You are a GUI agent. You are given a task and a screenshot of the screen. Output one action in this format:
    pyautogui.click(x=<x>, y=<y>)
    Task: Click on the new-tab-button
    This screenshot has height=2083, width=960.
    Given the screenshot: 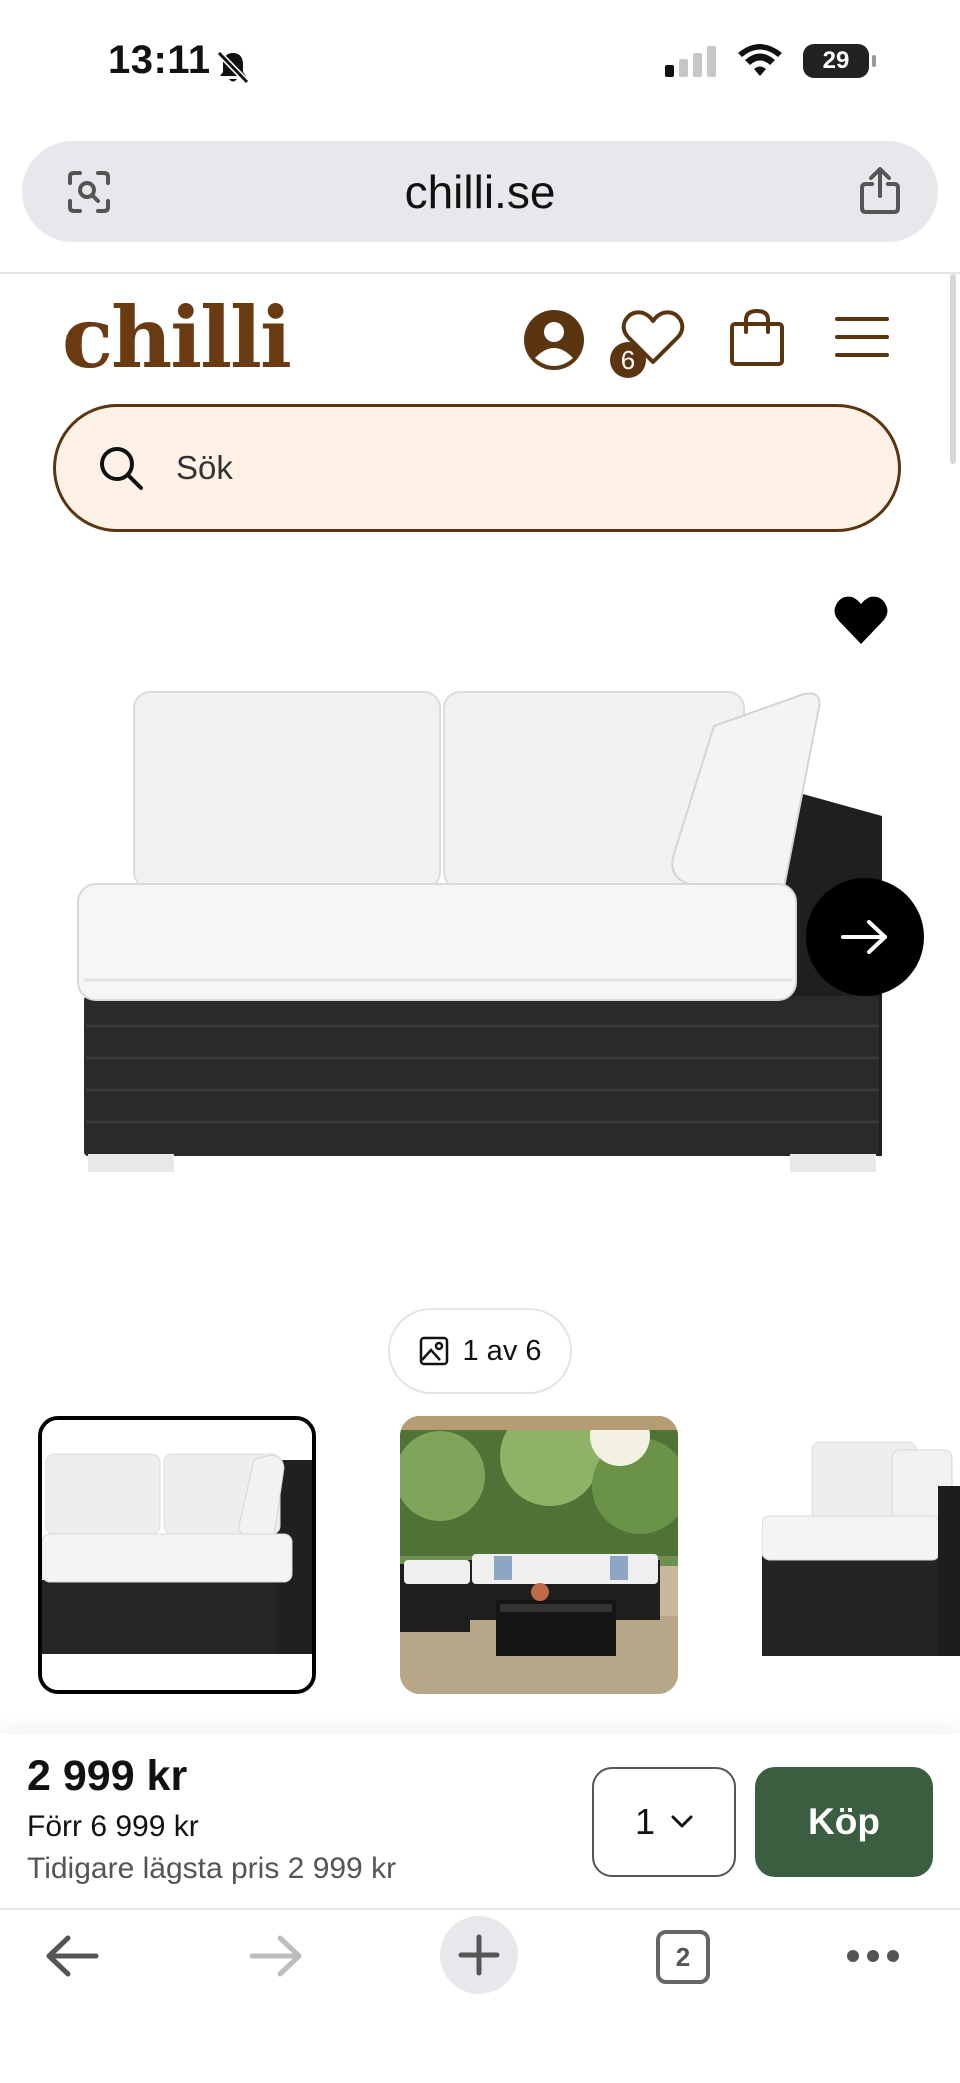 What is the action you would take?
    pyautogui.click(x=479, y=1955)
    